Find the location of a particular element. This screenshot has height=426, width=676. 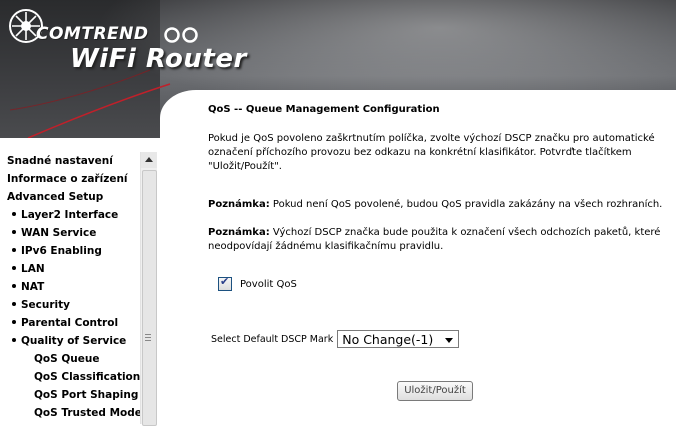

page-title: QoS -- Queue Management Configuration is located at coordinates (324, 109).